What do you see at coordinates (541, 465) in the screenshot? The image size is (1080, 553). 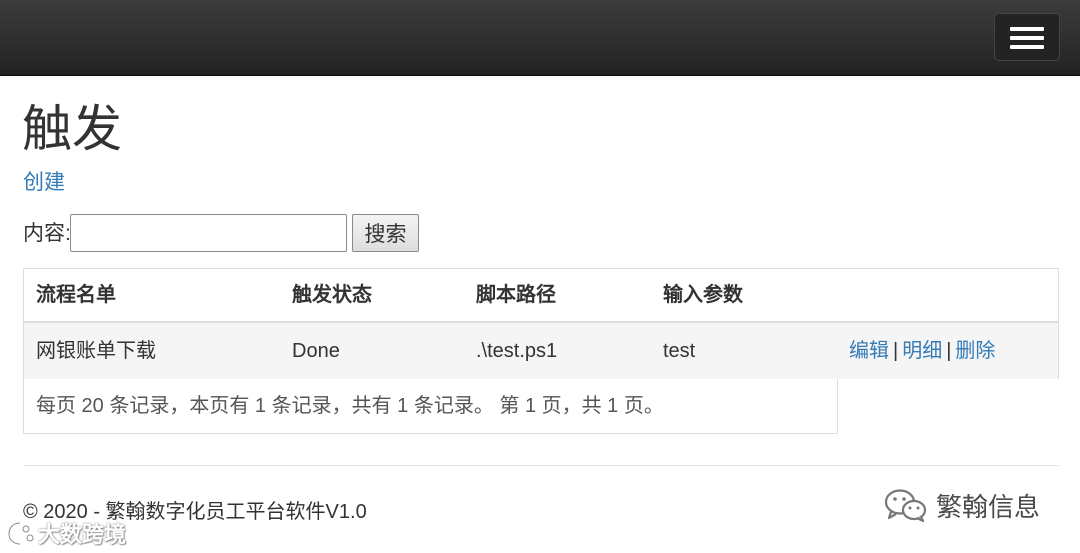 I see `footer-divider` at bounding box center [541, 465].